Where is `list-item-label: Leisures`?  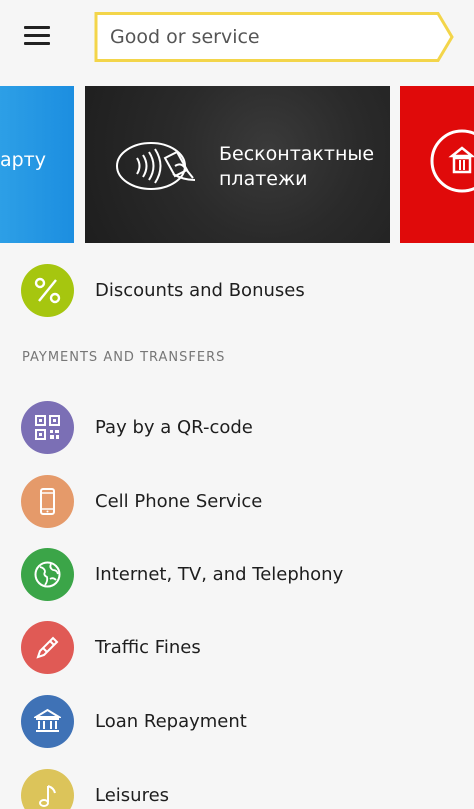 list-item-label: Leisures is located at coordinates (132, 795).